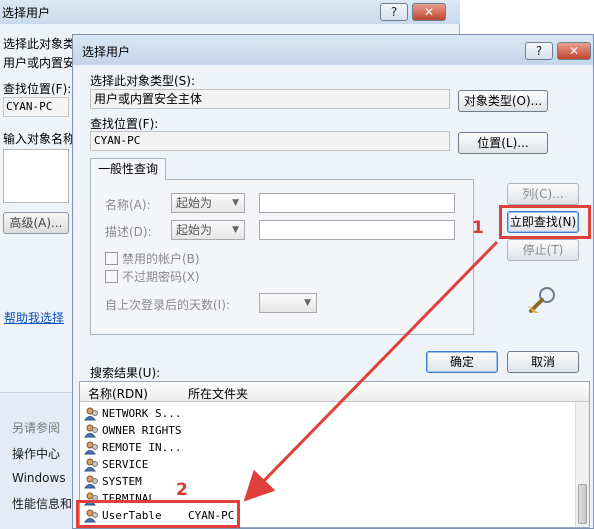  What do you see at coordinates (324, 465) in the screenshot?
I see `table-row: SERVICE` at bounding box center [324, 465].